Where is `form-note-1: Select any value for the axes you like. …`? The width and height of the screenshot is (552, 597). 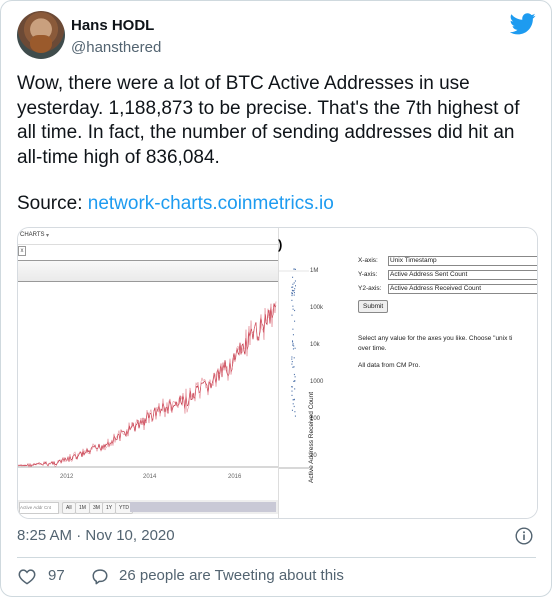
form-note-1: Select any value for the axes you like. … is located at coordinates (435, 338).